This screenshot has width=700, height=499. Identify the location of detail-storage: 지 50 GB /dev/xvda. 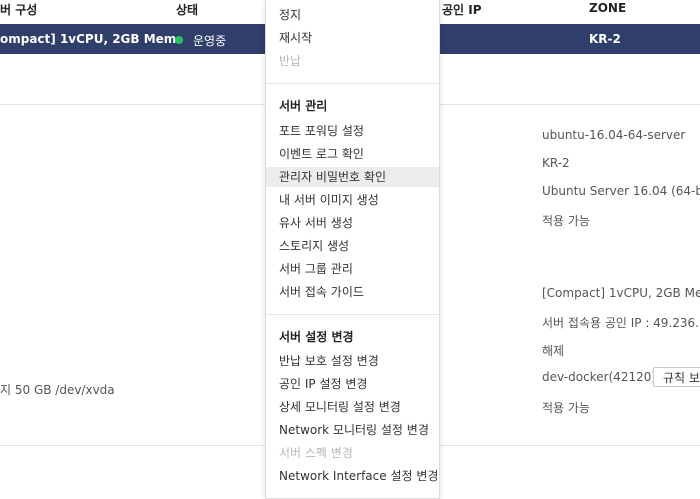
(57, 390).